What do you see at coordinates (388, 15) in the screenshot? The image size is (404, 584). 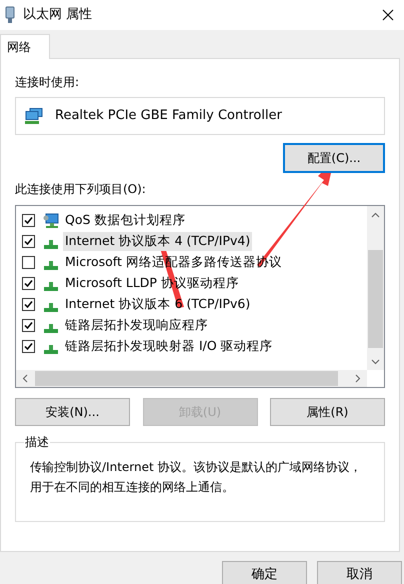 I see `close-icon` at bounding box center [388, 15].